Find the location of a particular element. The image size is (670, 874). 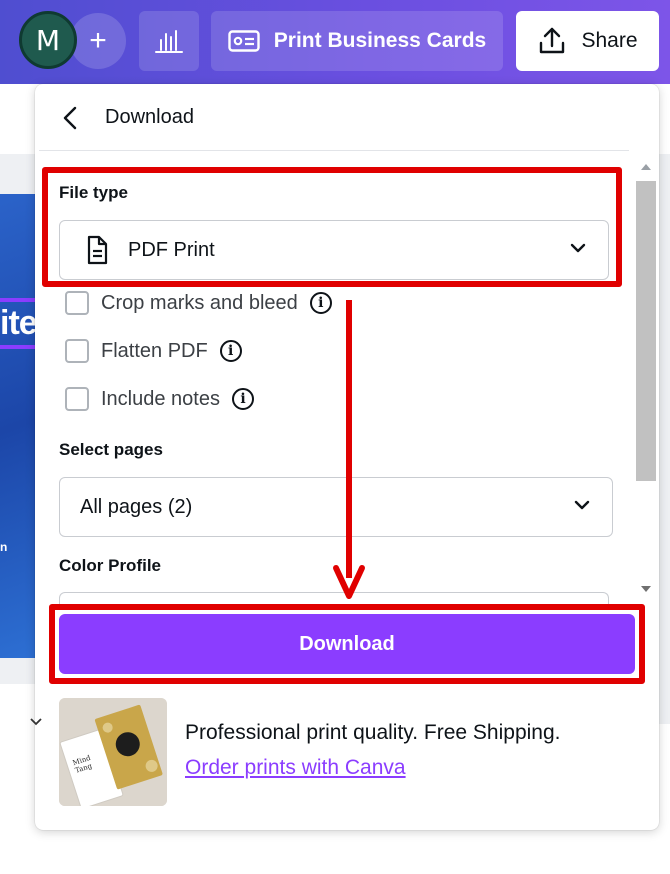

color-profile-label: Color Profile is located at coordinates (110, 565).